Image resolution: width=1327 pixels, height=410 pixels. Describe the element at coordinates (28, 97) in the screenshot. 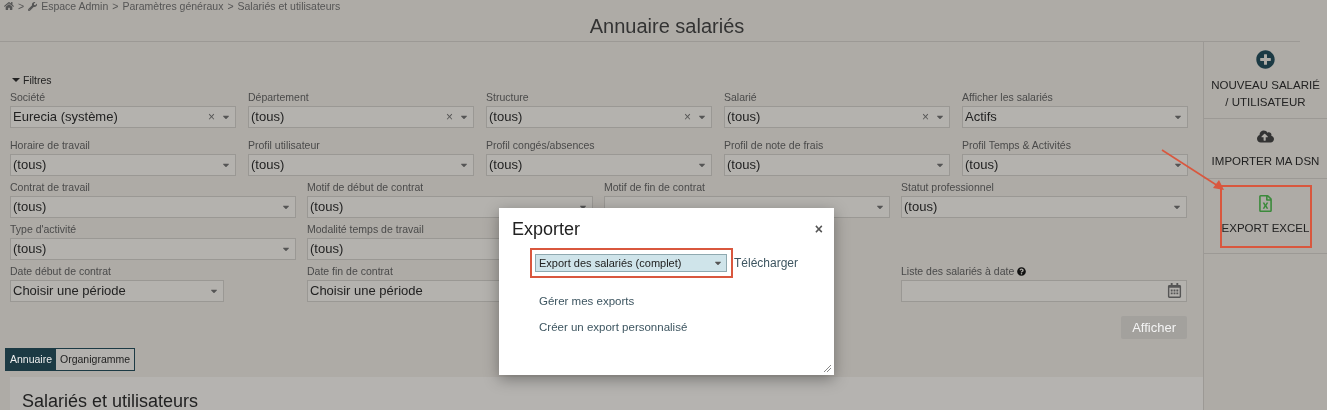

I see `field-label: Société` at that location.